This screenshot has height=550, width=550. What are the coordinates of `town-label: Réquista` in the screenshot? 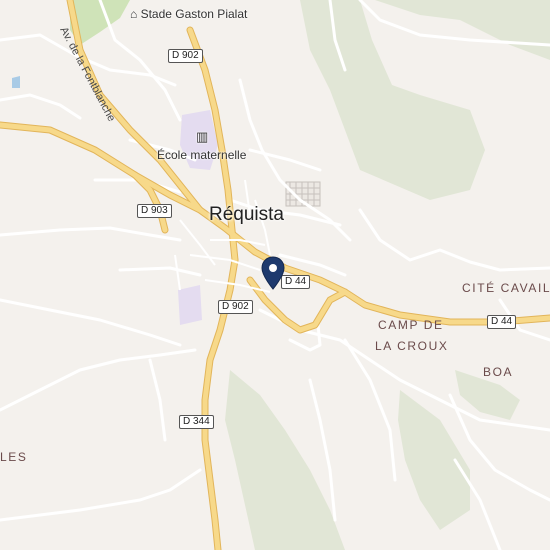 It's located at (246, 214).